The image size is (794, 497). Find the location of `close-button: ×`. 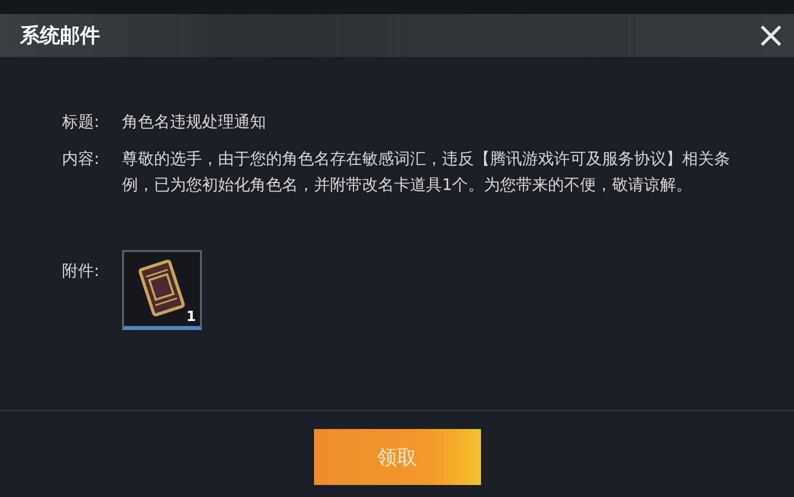

close-button: × is located at coordinates (771, 36).